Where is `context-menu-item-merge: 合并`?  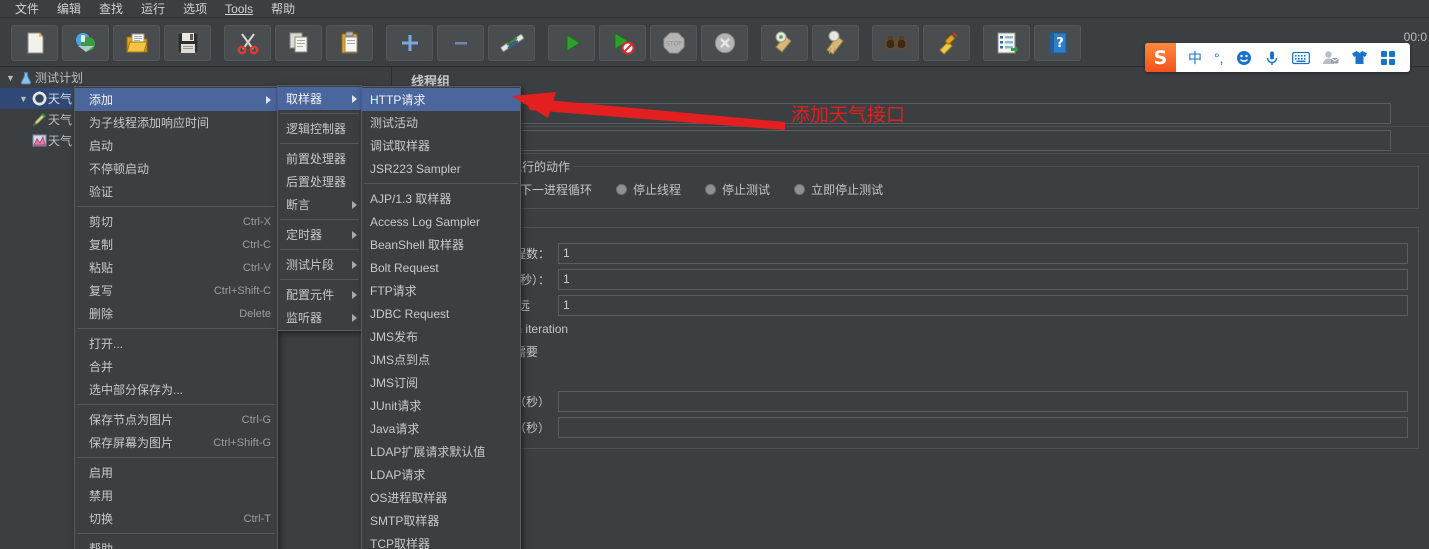
context-menu-item-merge: 合并 is located at coordinates (176, 366).